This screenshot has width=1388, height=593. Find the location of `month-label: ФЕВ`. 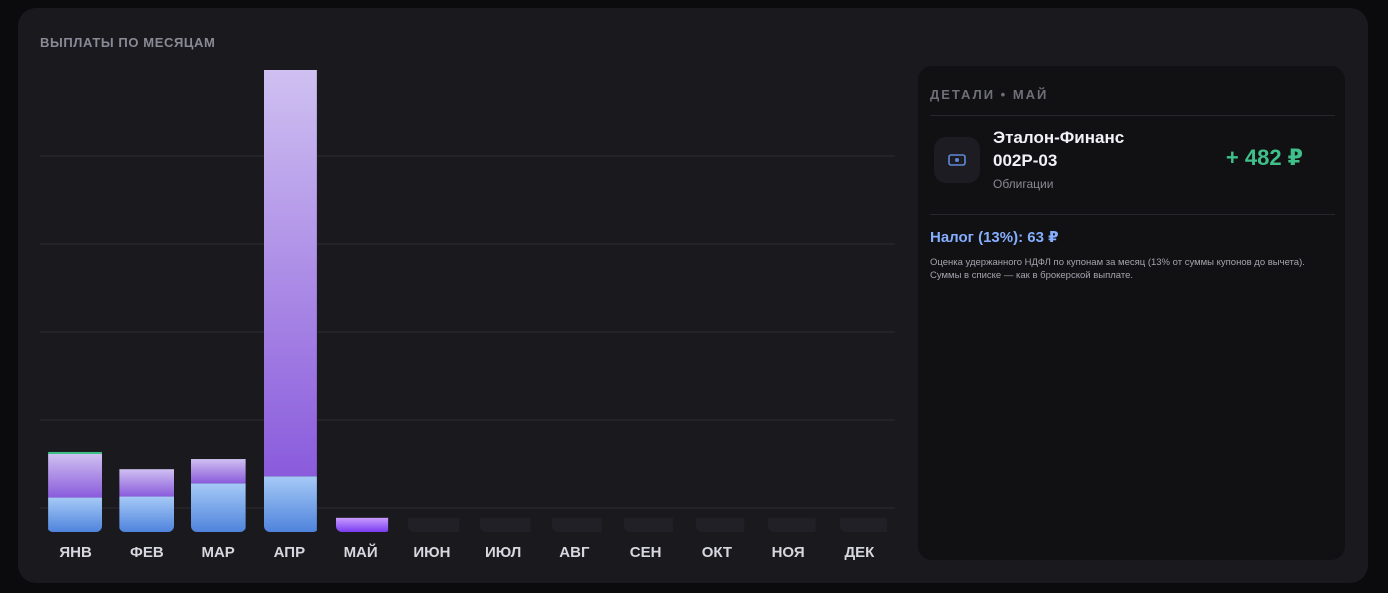

month-label: ФЕВ is located at coordinates (147, 552).